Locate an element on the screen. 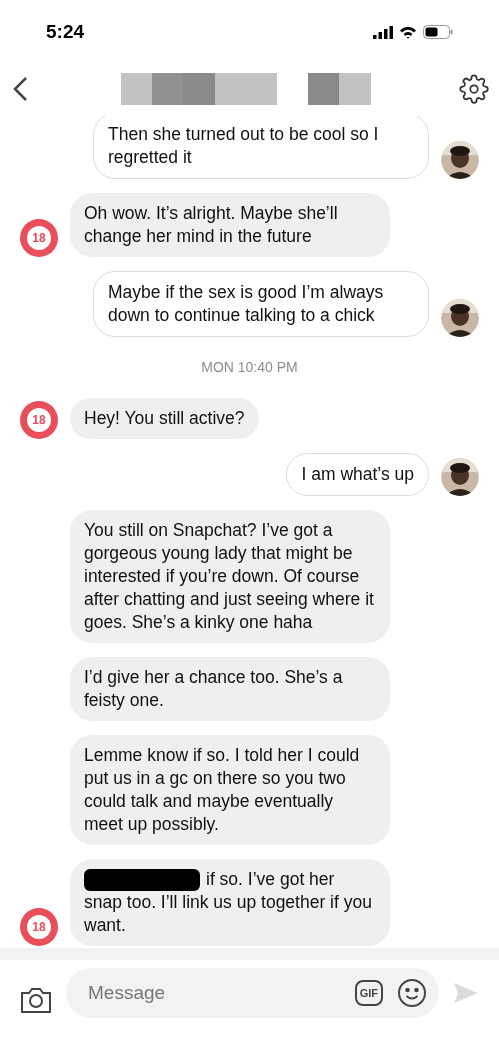 The height and width of the screenshot is (1043, 499). message-bubble: Maybe if the sex is good I’m always down to continue talking to a chick is located at coordinates (261, 303).